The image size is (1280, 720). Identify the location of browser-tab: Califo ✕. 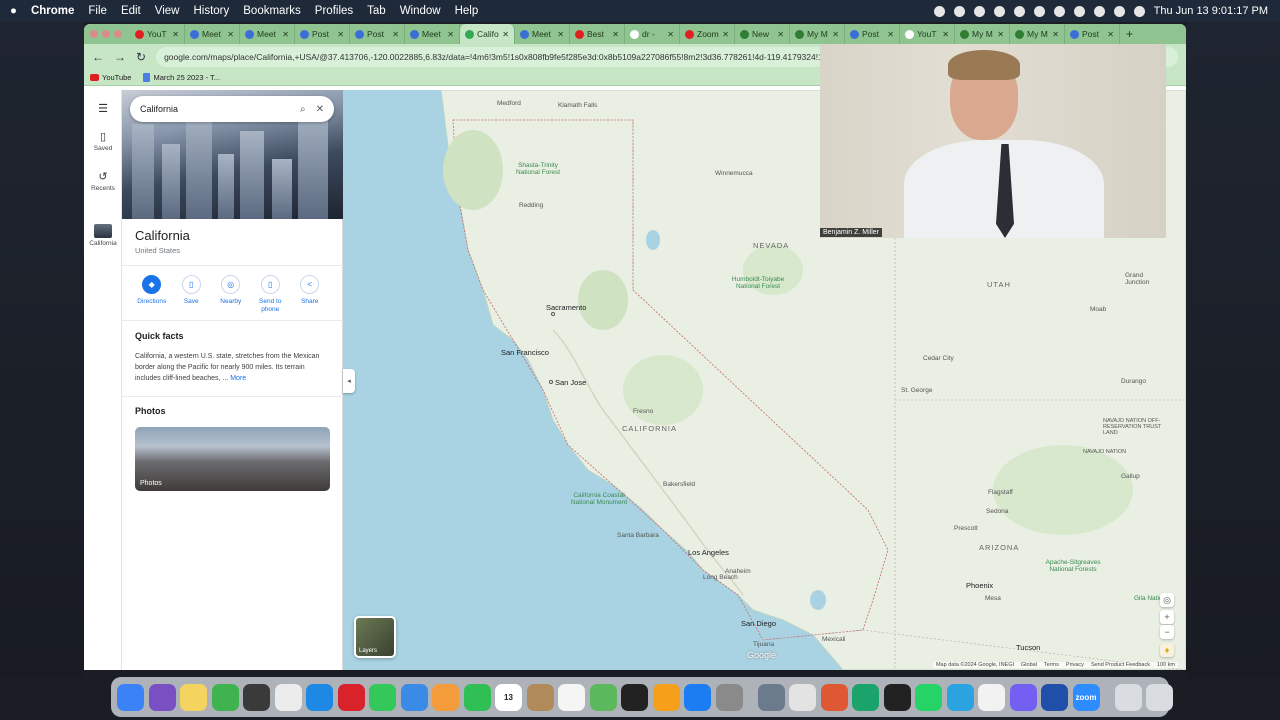
(487, 34).